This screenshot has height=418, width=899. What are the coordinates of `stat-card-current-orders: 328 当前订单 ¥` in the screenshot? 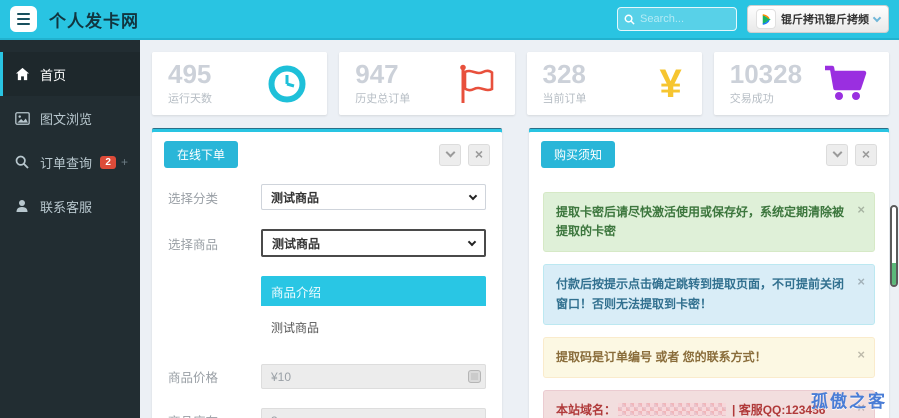 It's located at (614, 83).